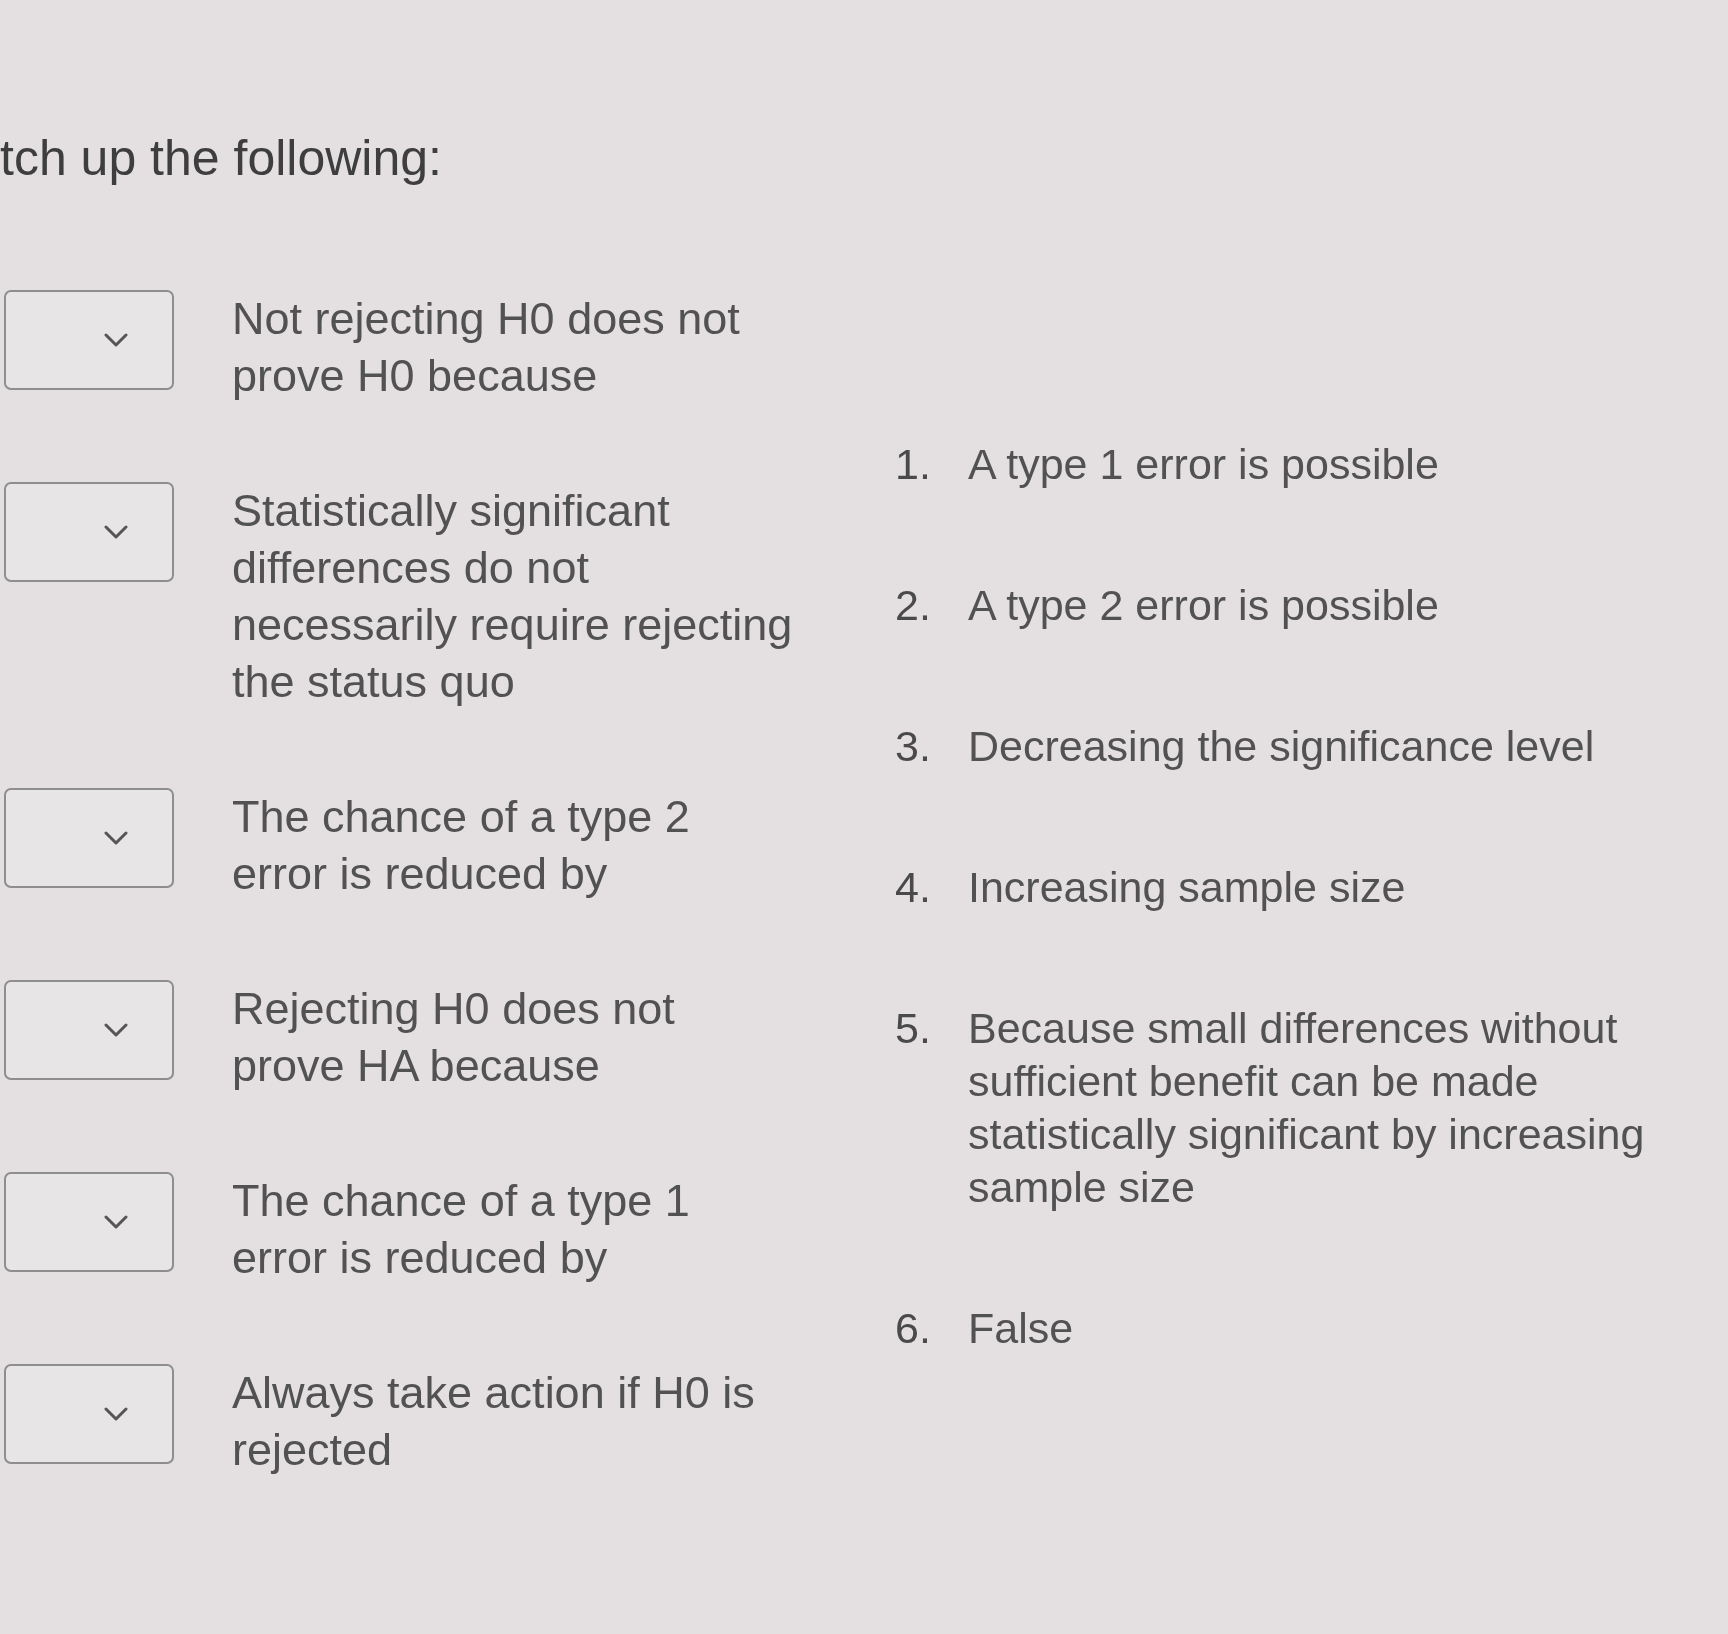 The height and width of the screenshot is (1634, 1728). Describe the element at coordinates (486, 347) in the screenshot. I see `prompt-text: Not rejecting H0 does not prove H0 because` at that location.